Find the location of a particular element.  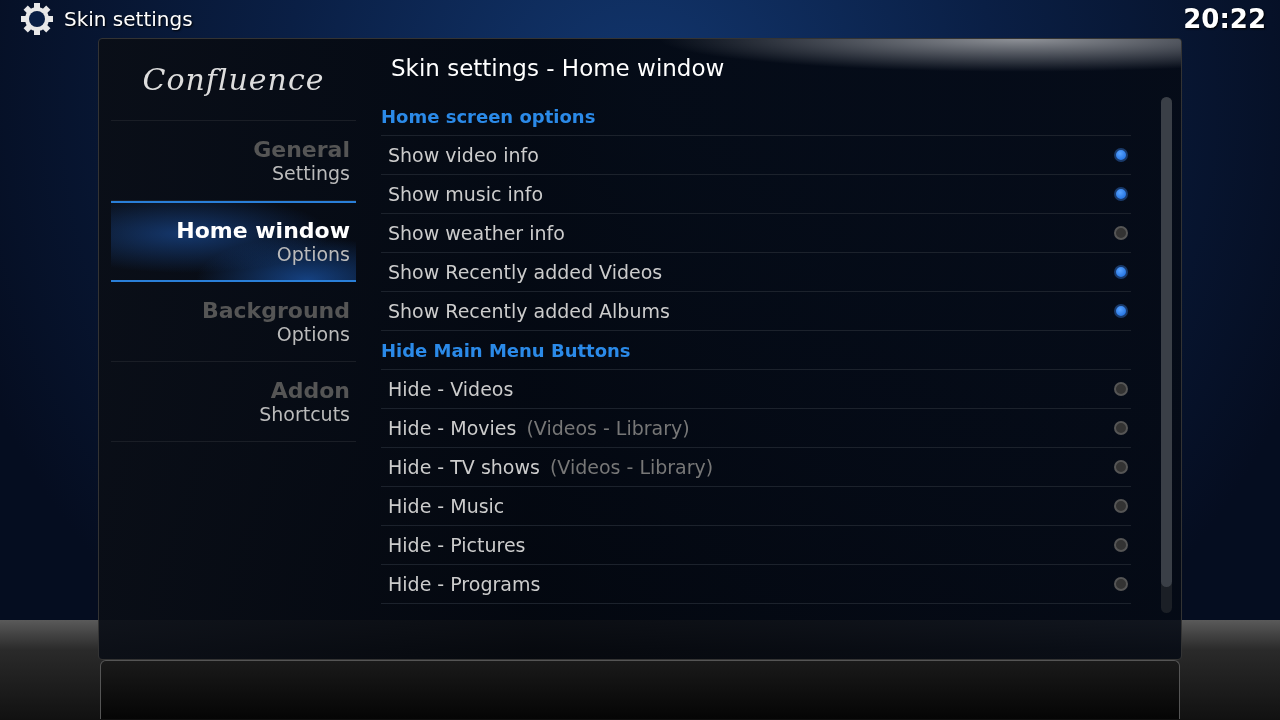

setting-row: Hide - Videos is located at coordinates (756, 389).